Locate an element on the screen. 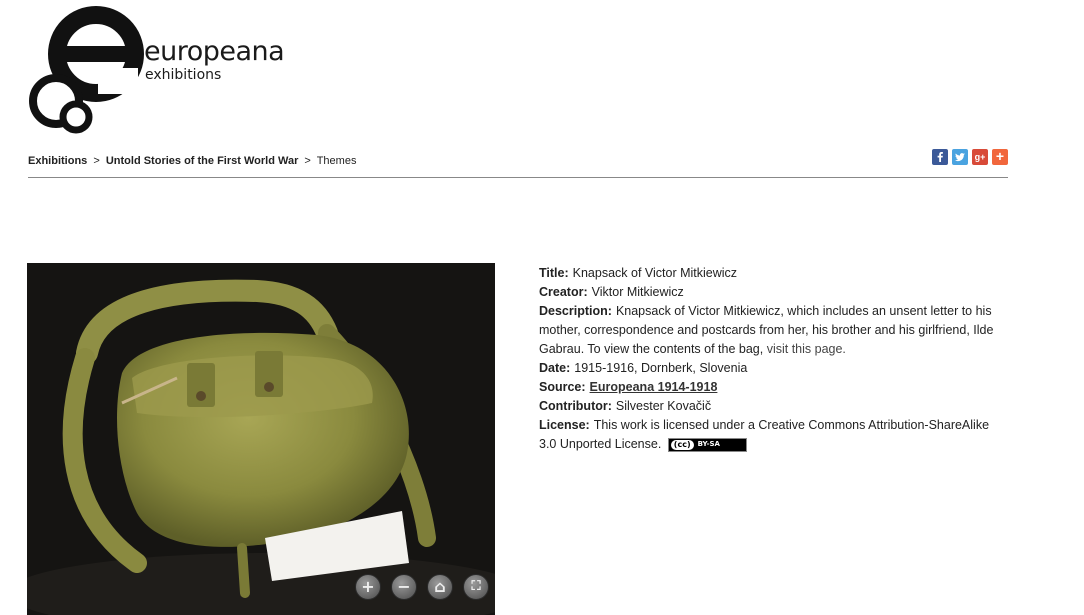  meta-creator-label: Creator: is located at coordinates (563, 292).